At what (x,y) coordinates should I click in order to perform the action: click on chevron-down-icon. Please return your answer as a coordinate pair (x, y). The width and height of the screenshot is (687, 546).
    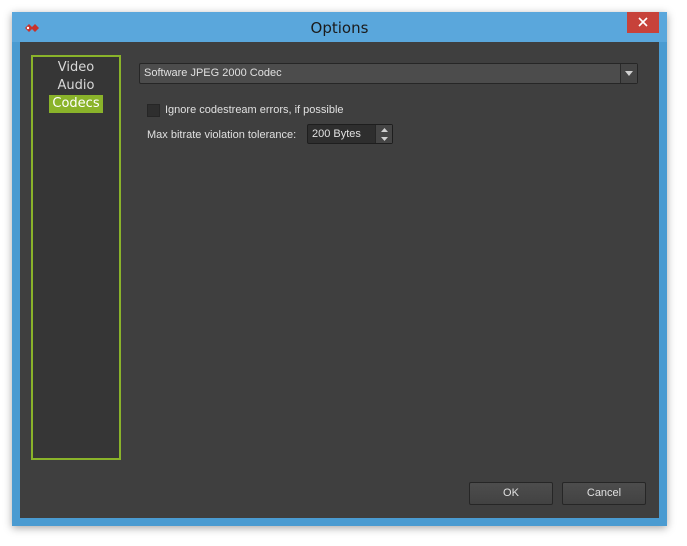
    Looking at the image, I should click on (628, 73).